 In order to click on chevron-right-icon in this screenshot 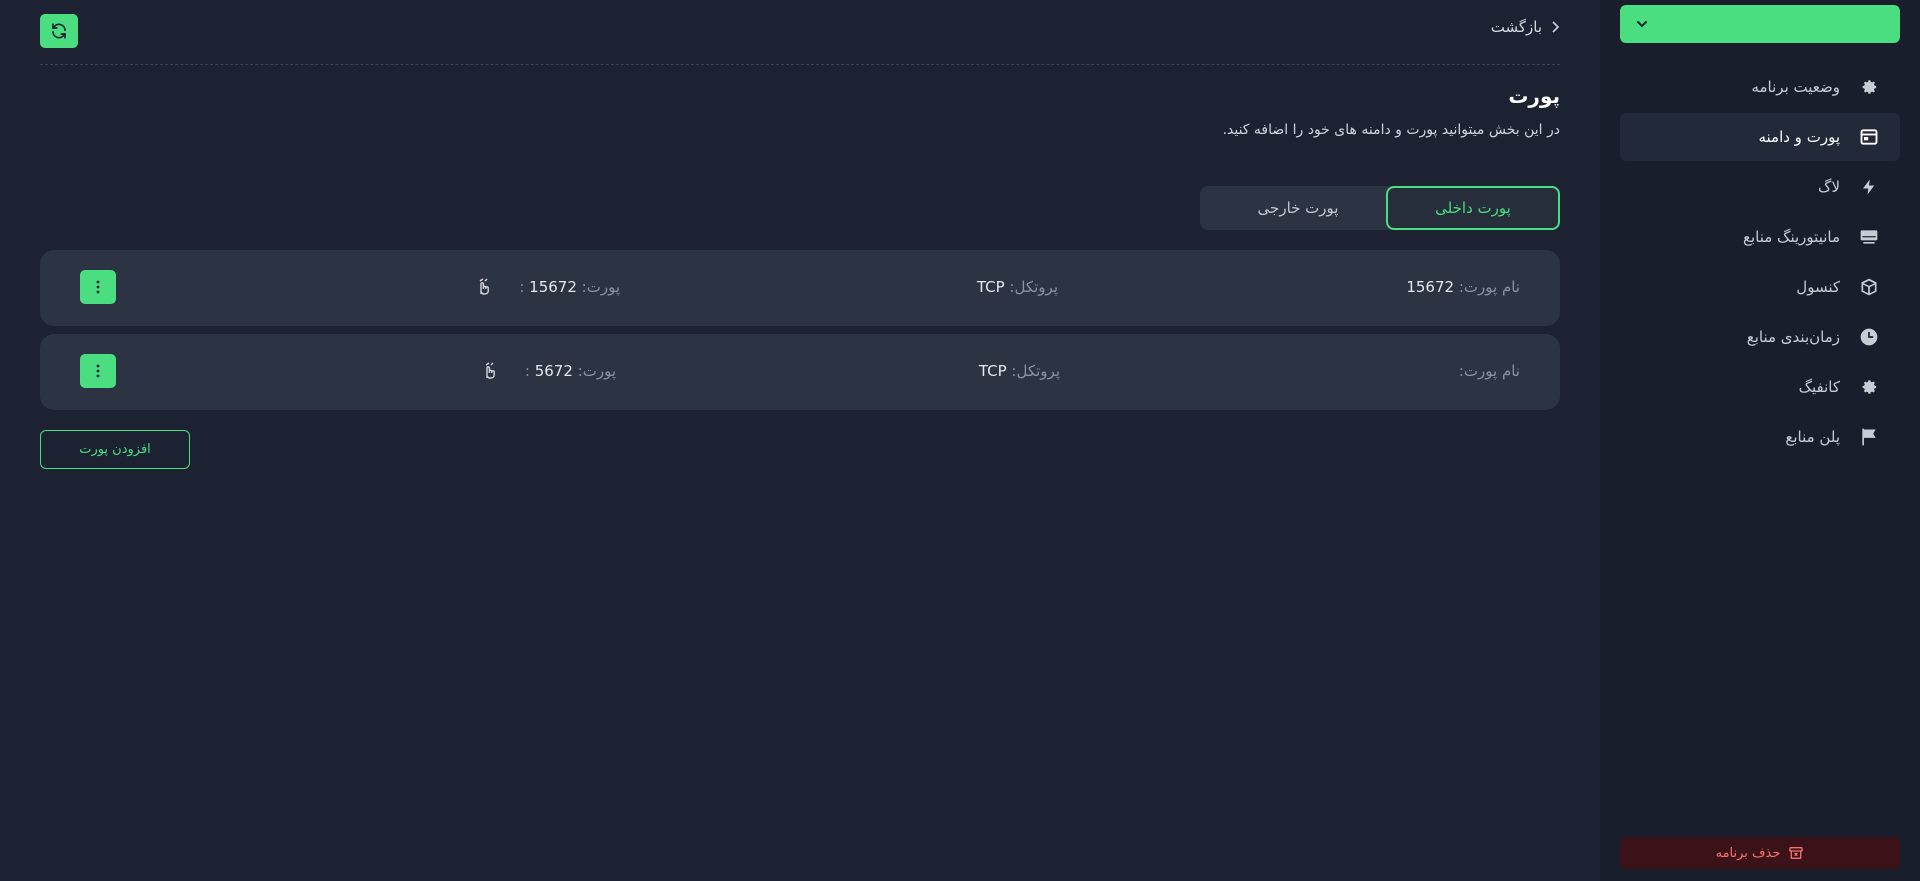, I will do `click(1556, 27)`.